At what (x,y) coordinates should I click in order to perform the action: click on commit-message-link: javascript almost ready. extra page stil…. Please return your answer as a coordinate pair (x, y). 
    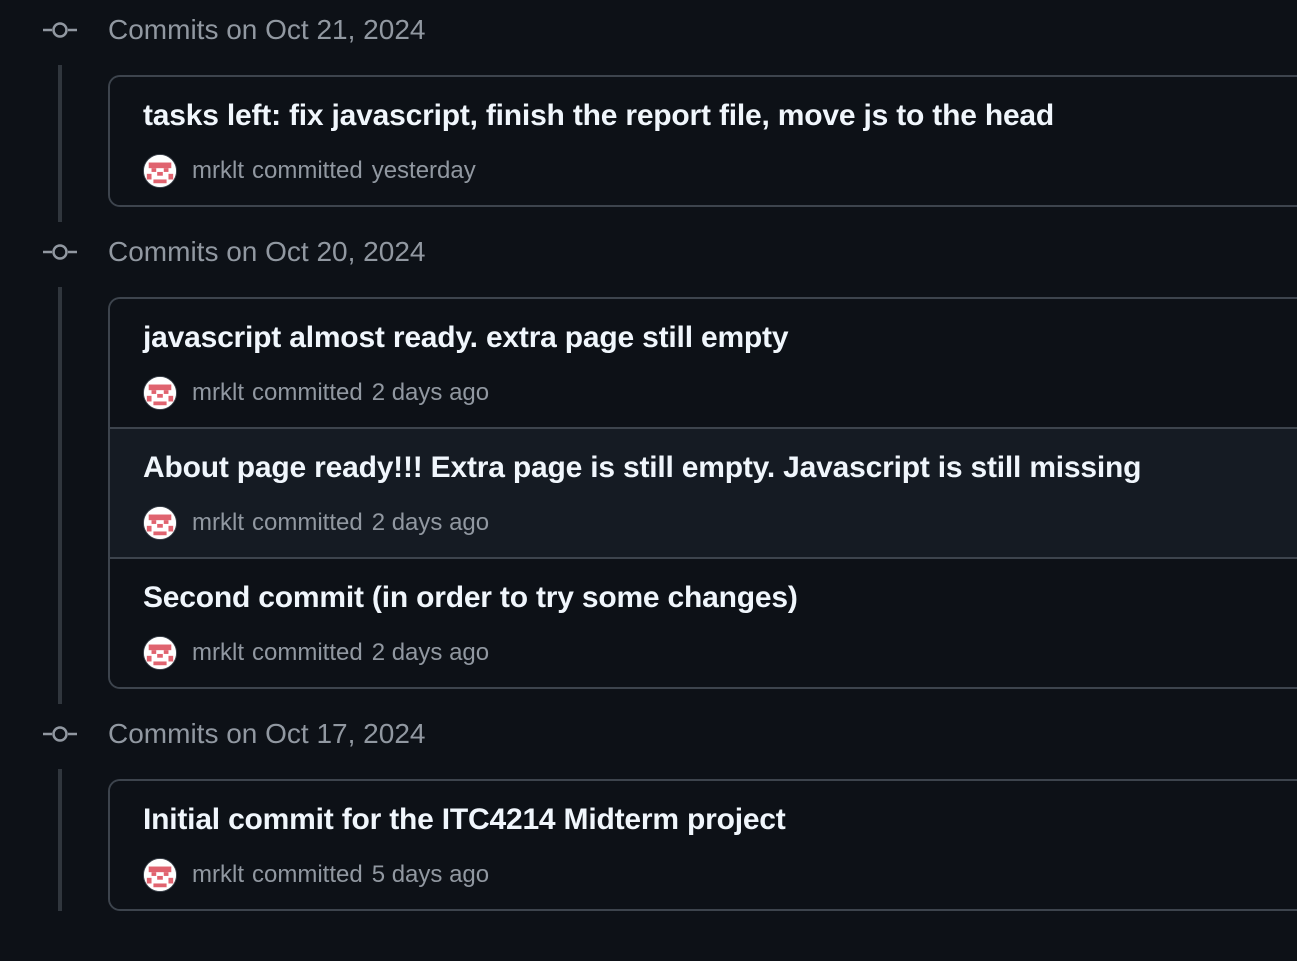
    Looking at the image, I should click on (466, 338).